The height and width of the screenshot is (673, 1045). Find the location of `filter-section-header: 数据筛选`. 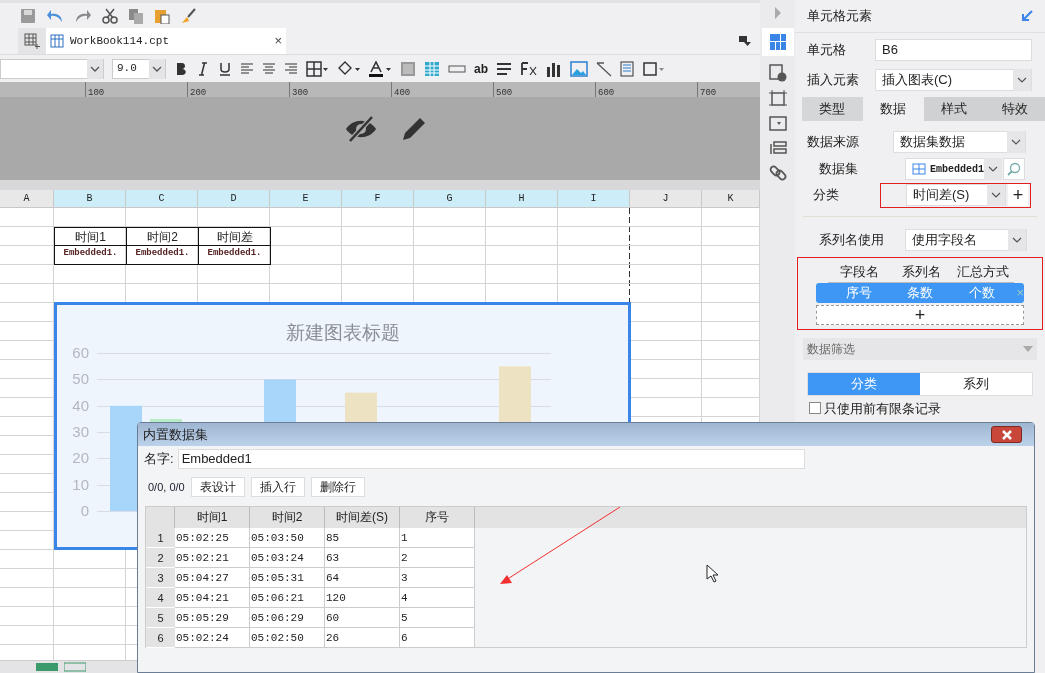

filter-section-header: 数据筛选 is located at coordinates (920, 348).